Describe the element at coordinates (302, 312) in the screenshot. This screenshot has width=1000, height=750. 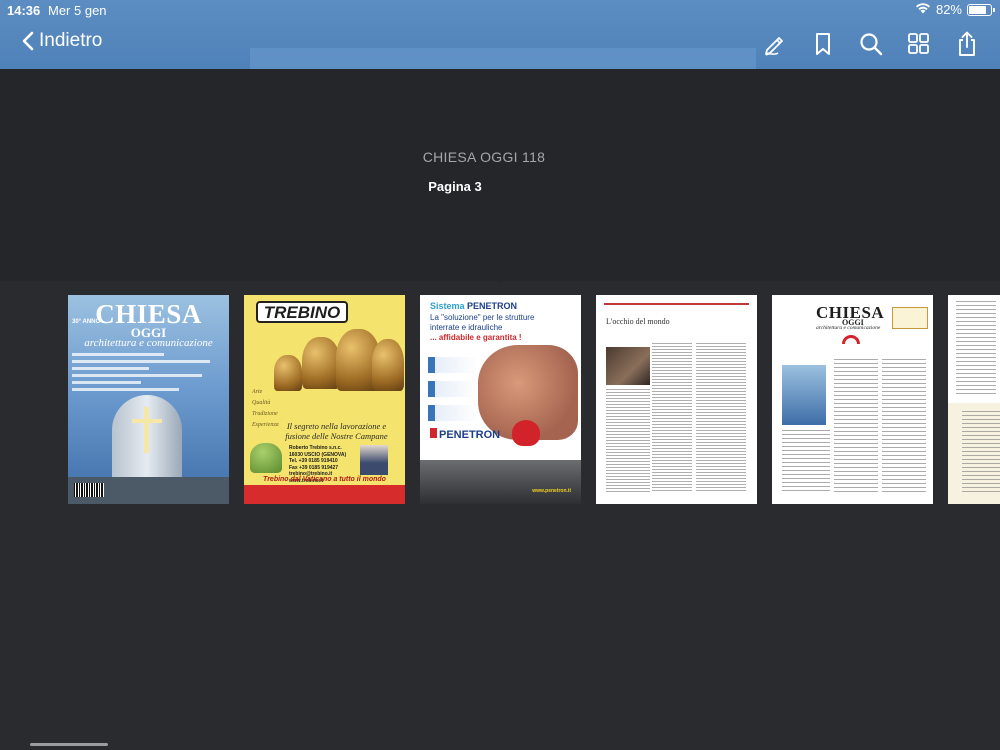
I see `trebino-logo: TREBINO` at that location.